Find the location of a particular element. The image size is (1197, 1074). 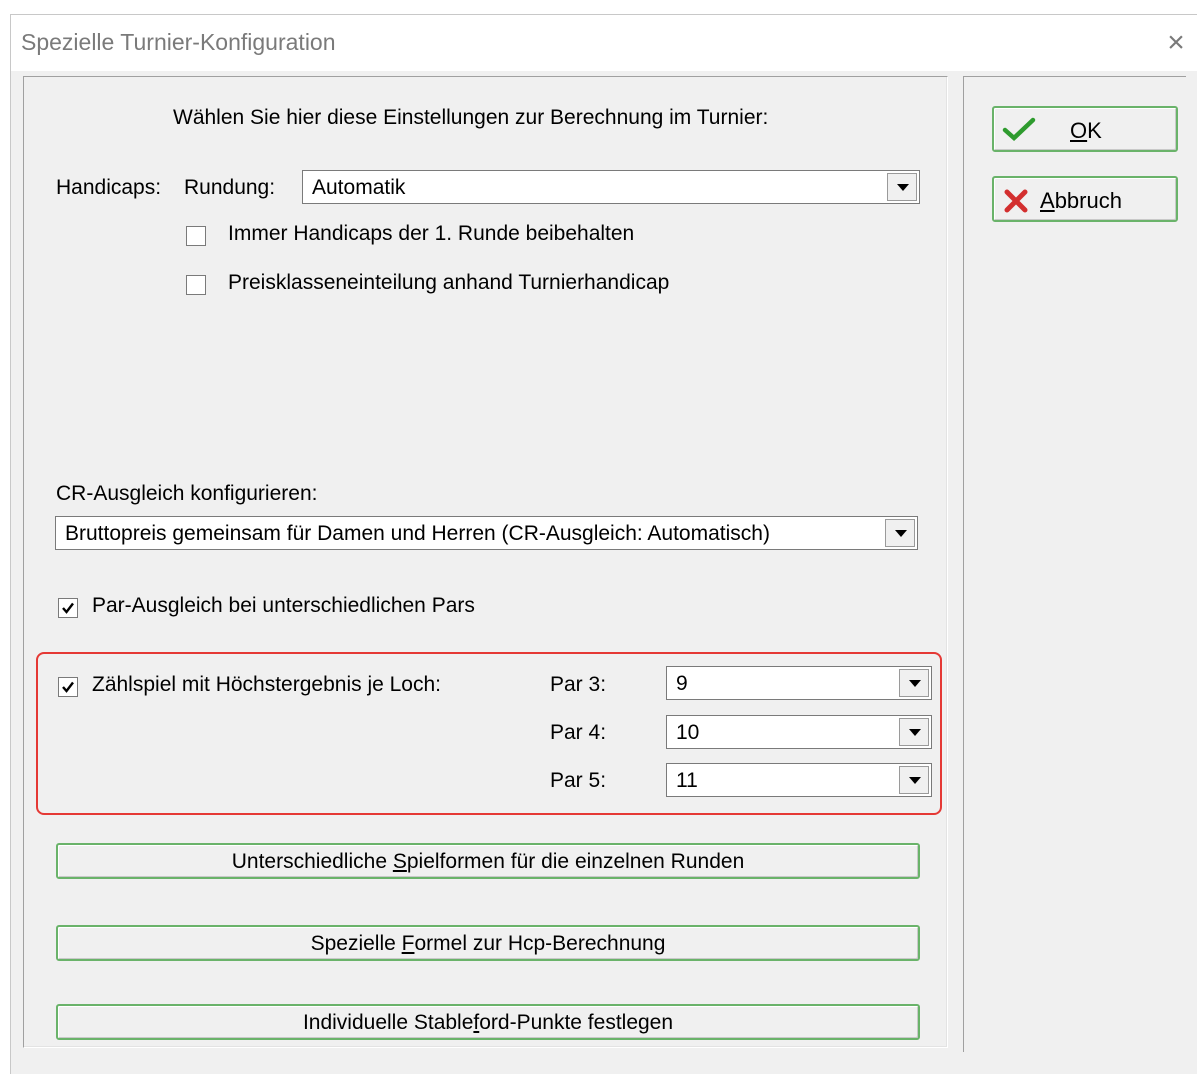

ok-button-label: OK is located at coordinates (1086, 130).